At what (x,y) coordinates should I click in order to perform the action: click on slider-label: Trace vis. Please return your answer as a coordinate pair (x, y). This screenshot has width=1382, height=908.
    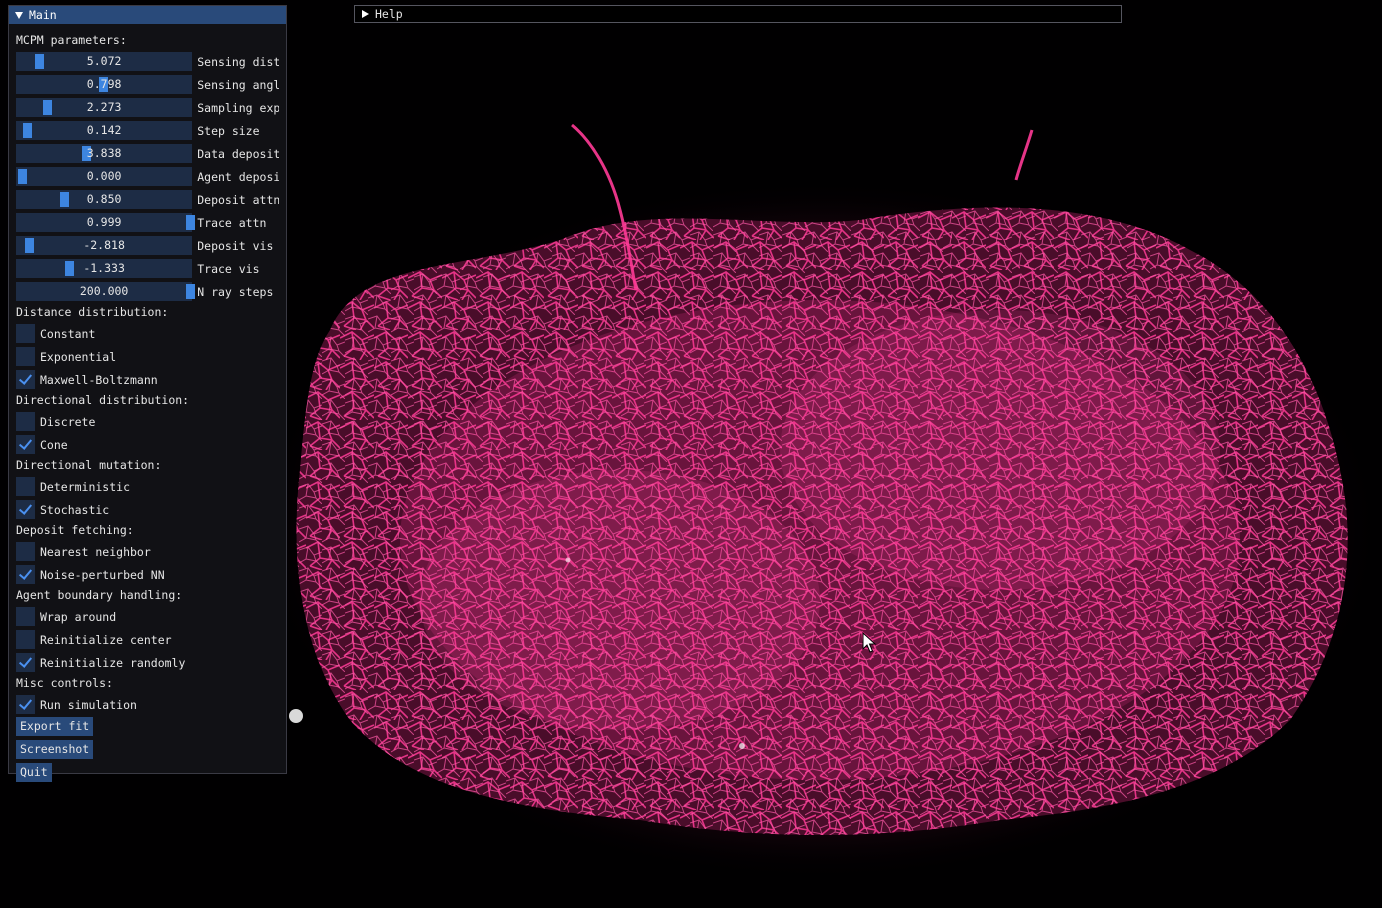
    Looking at the image, I should click on (228, 268).